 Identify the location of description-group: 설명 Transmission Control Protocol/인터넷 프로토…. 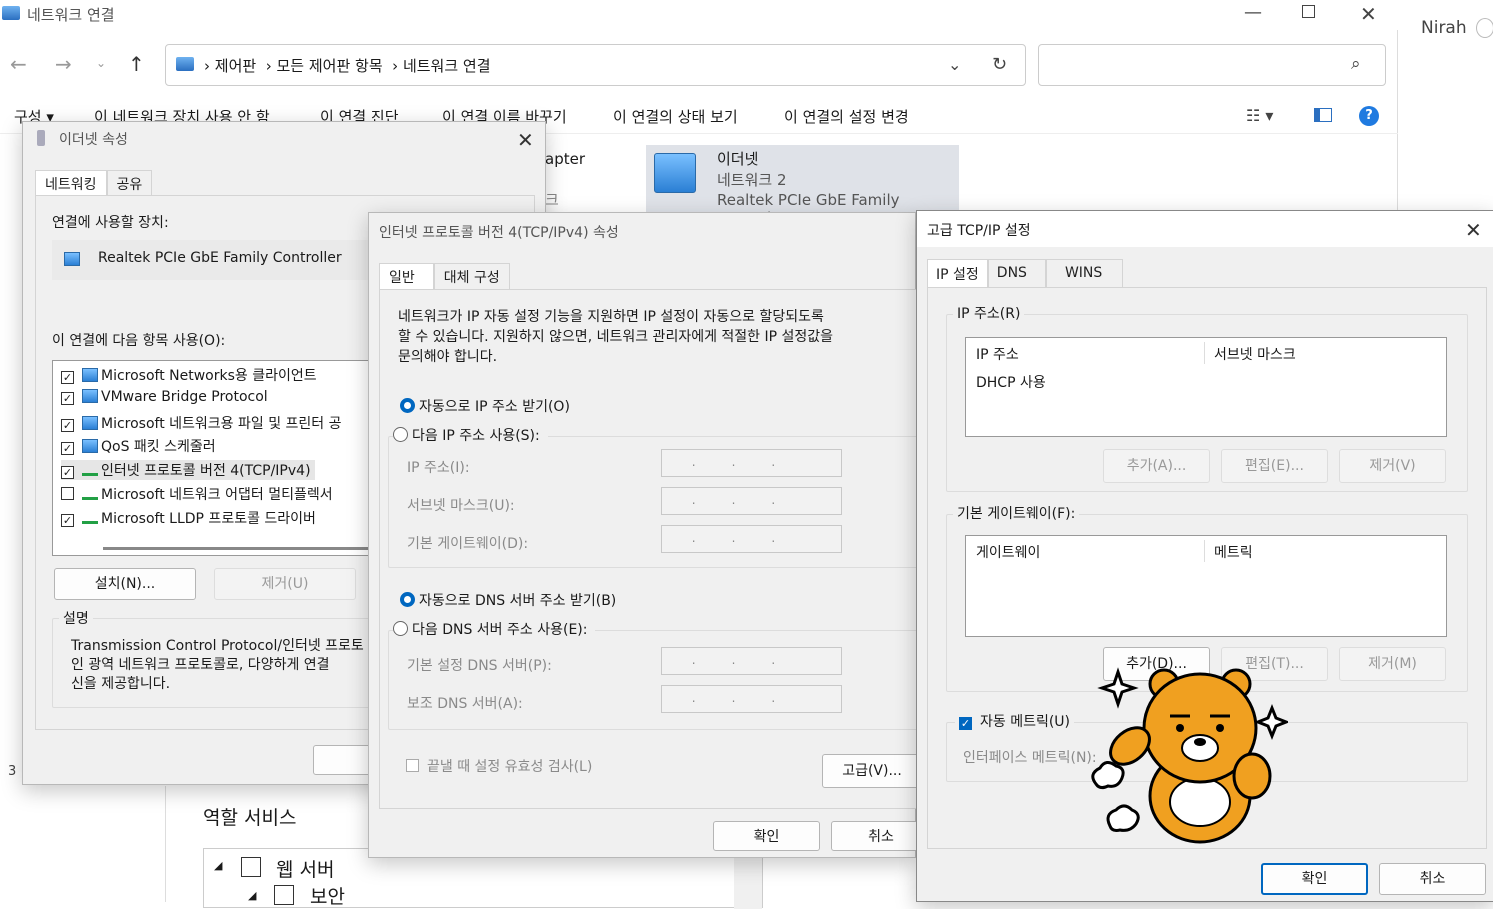
(222, 658).